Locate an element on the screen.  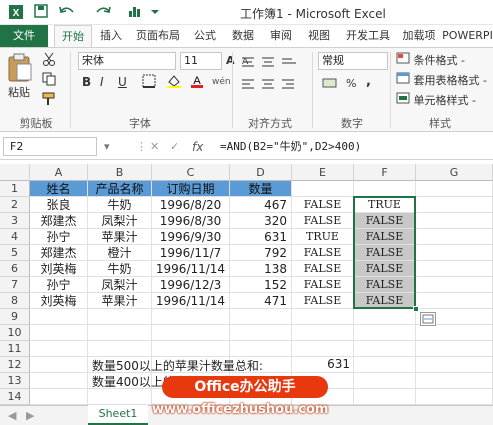
cell-styles-button: 单元格样式 - is located at coordinates (436, 100).